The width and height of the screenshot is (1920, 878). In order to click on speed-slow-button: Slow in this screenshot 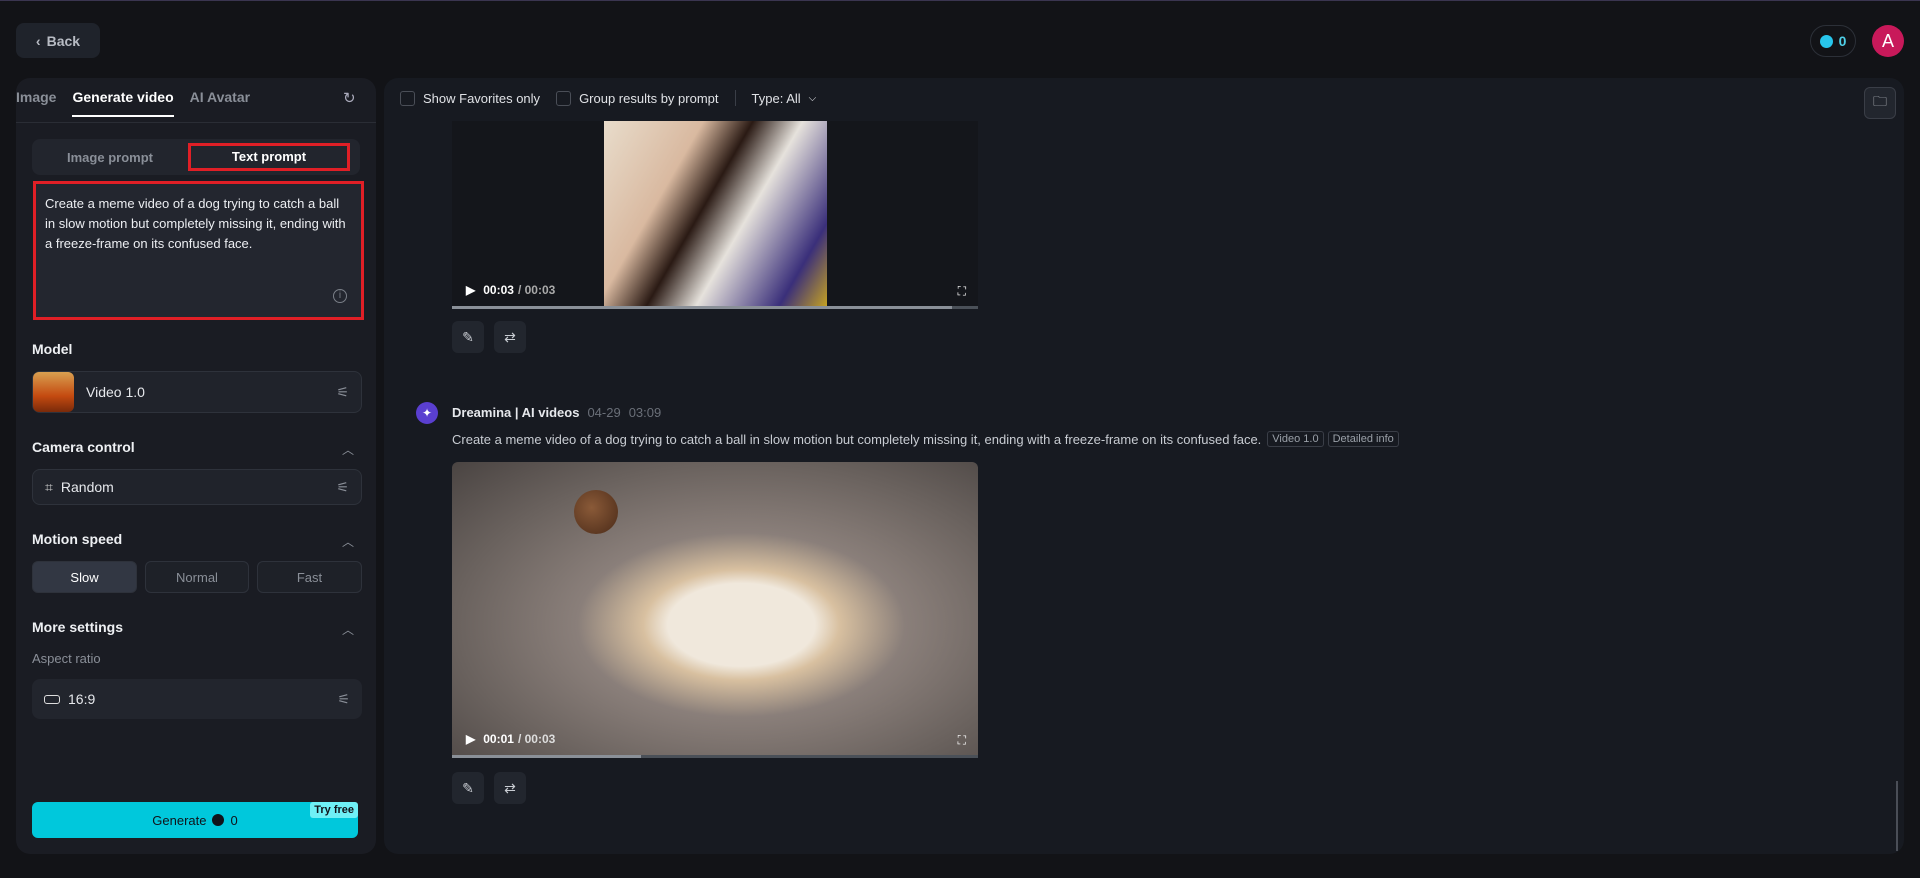, I will do `click(84, 577)`.